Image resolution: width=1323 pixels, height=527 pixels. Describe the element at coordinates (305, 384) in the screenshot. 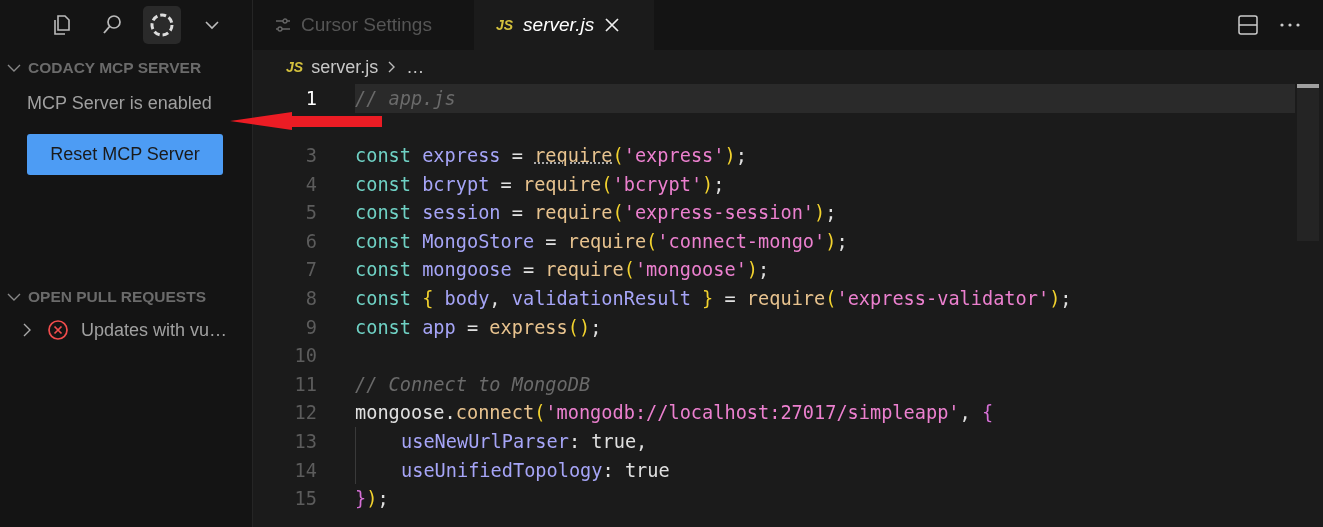

I see `line-number: 11` at that location.